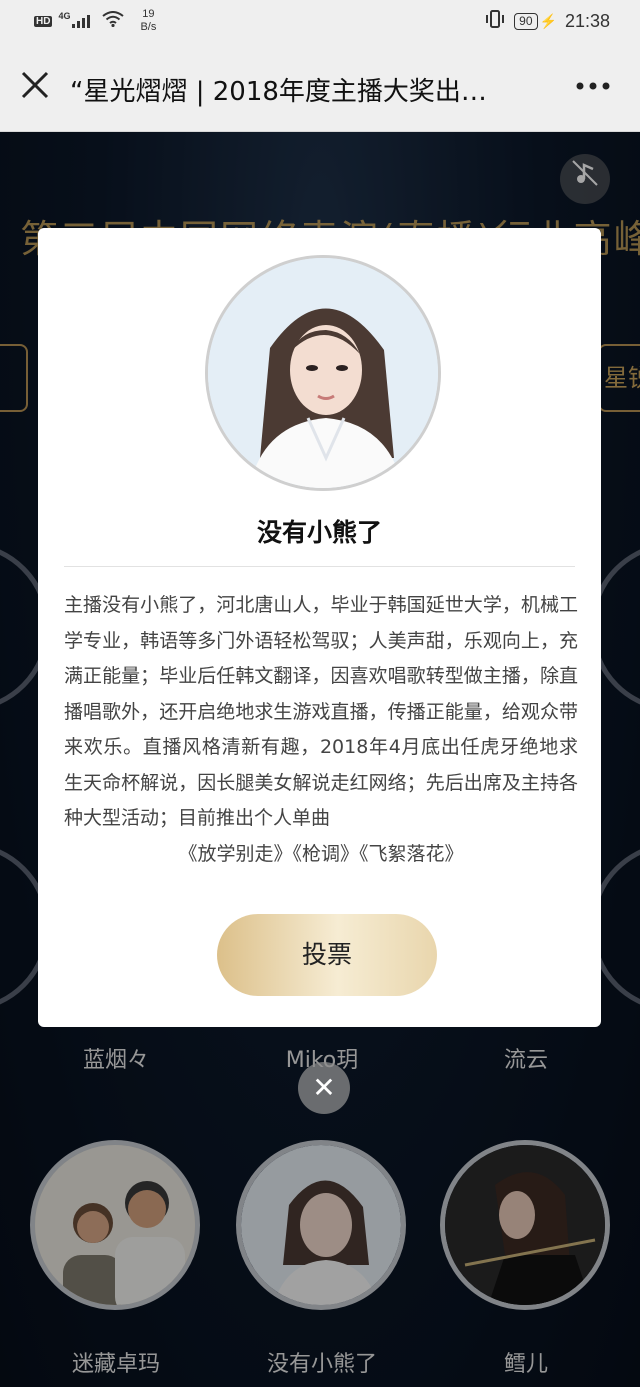 The image size is (640, 1387). Describe the element at coordinates (115, 1060) in the screenshot. I see `anchor-name: 蓝烟々` at that location.